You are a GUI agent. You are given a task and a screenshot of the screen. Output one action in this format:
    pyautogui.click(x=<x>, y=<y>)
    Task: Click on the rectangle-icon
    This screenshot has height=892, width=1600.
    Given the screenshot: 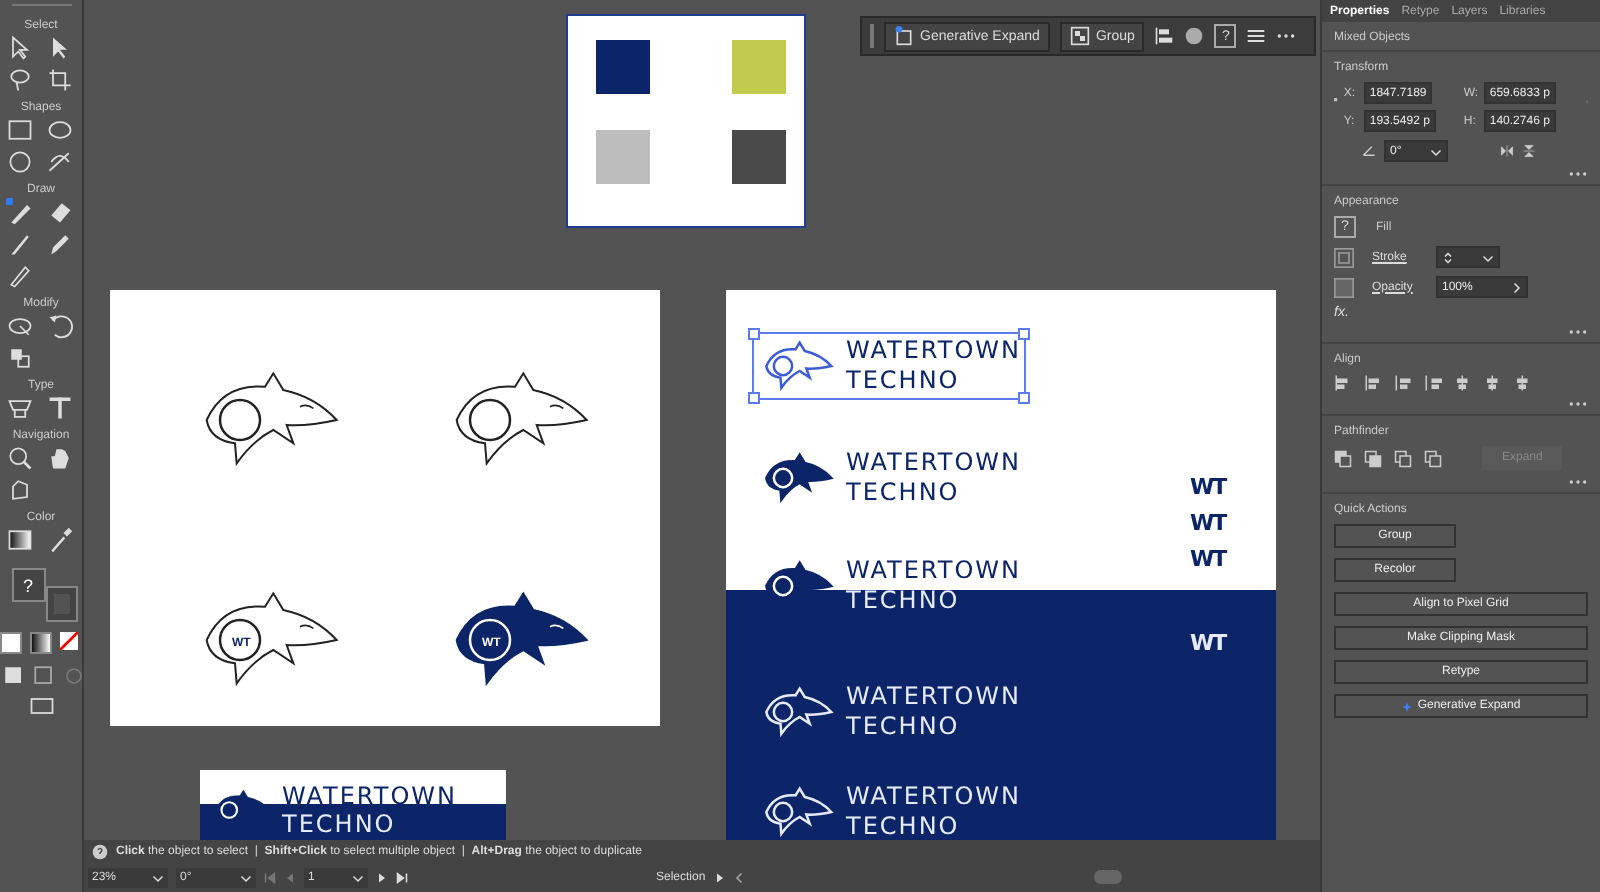 What is the action you would take?
    pyautogui.click(x=19, y=130)
    